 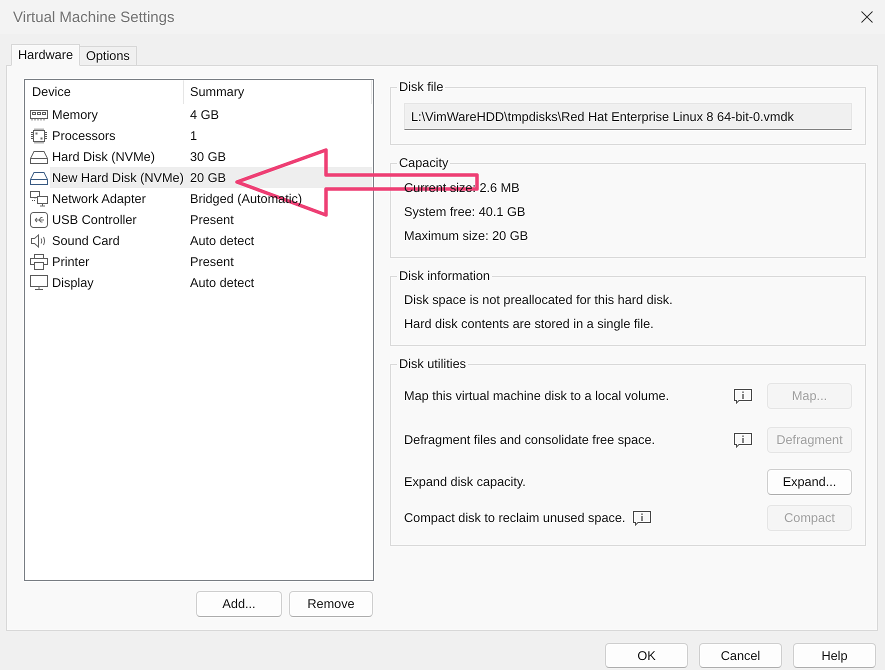 I want to click on device-row: Display Auto detect, so click(x=211, y=282).